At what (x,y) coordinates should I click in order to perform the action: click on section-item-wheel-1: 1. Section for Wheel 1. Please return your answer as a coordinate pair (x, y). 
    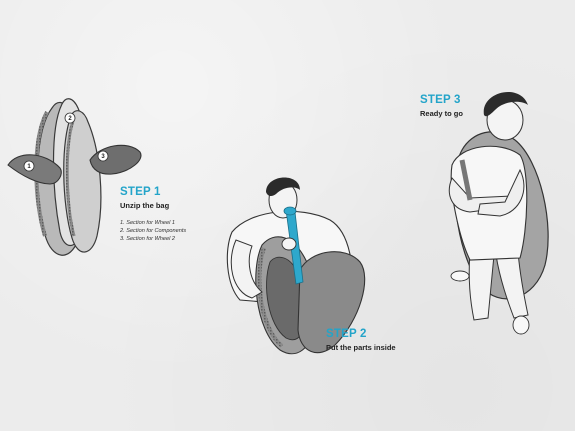
    Looking at the image, I should click on (148, 223).